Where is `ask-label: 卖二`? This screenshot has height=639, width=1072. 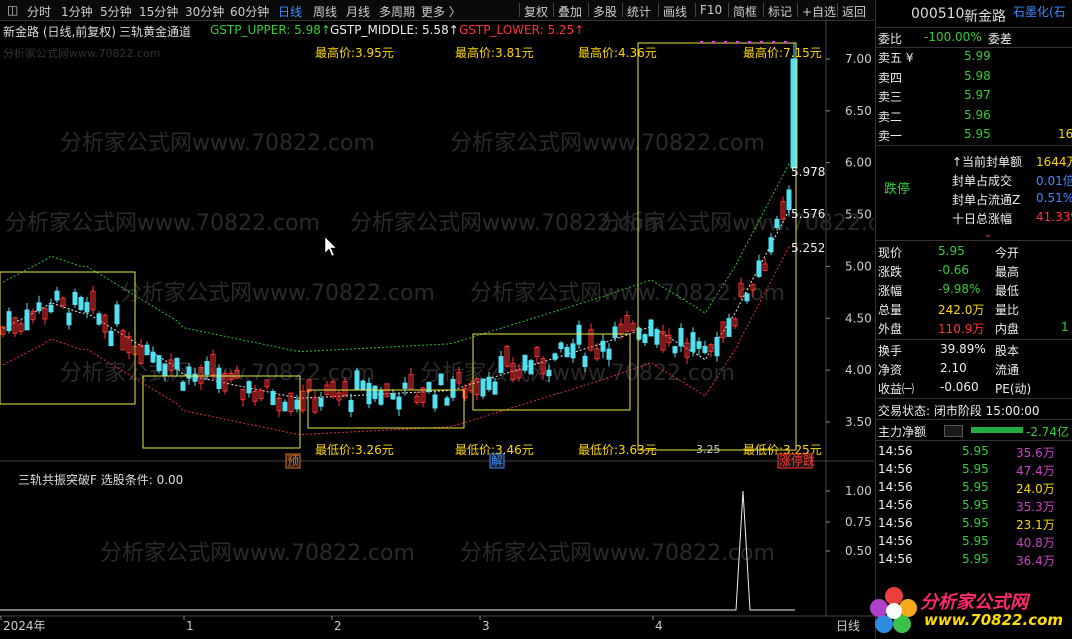 ask-label: 卖二 is located at coordinates (890, 116).